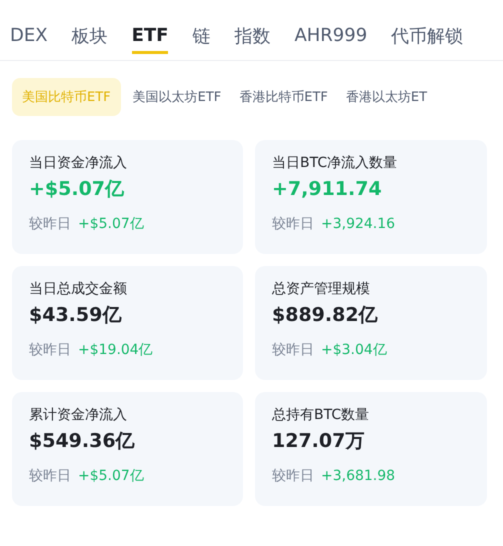  I want to click on etf-filter-chip: 香港比特币ETF, so click(283, 97).